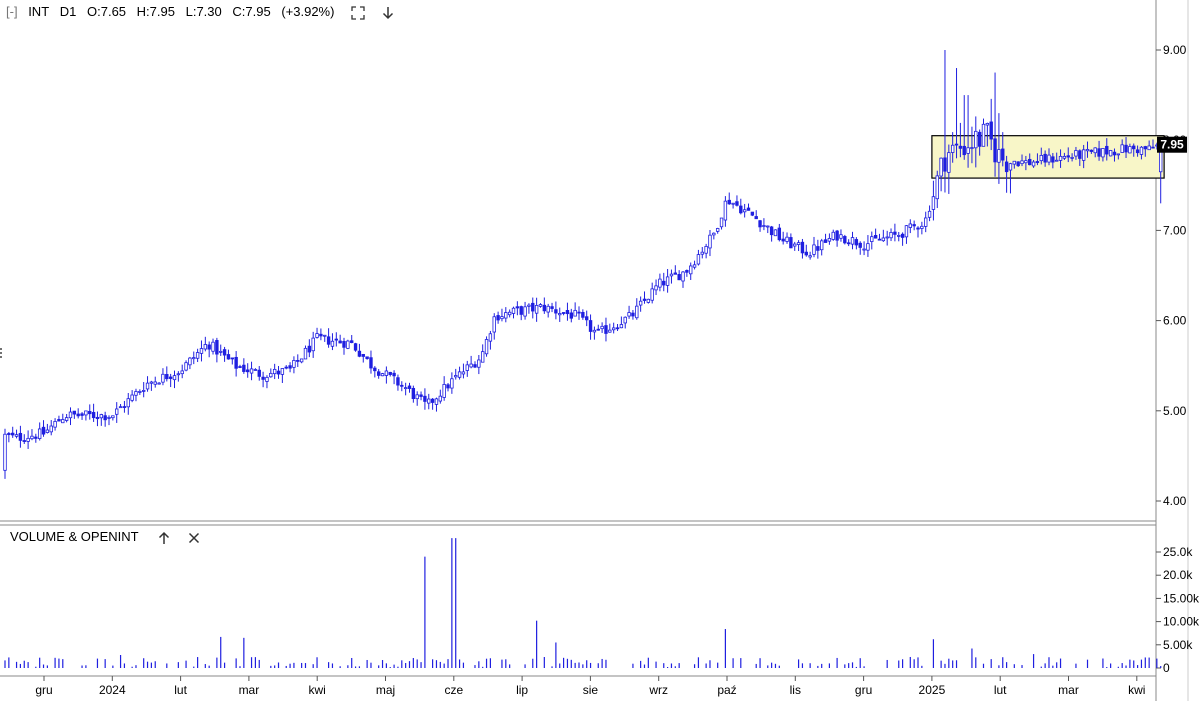 The width and height of the screenshot is (1200, 701). Describe the element at coordinates (1181, 598) in the screenshot. I see `volume-tick-label: 15.00k` at that location.